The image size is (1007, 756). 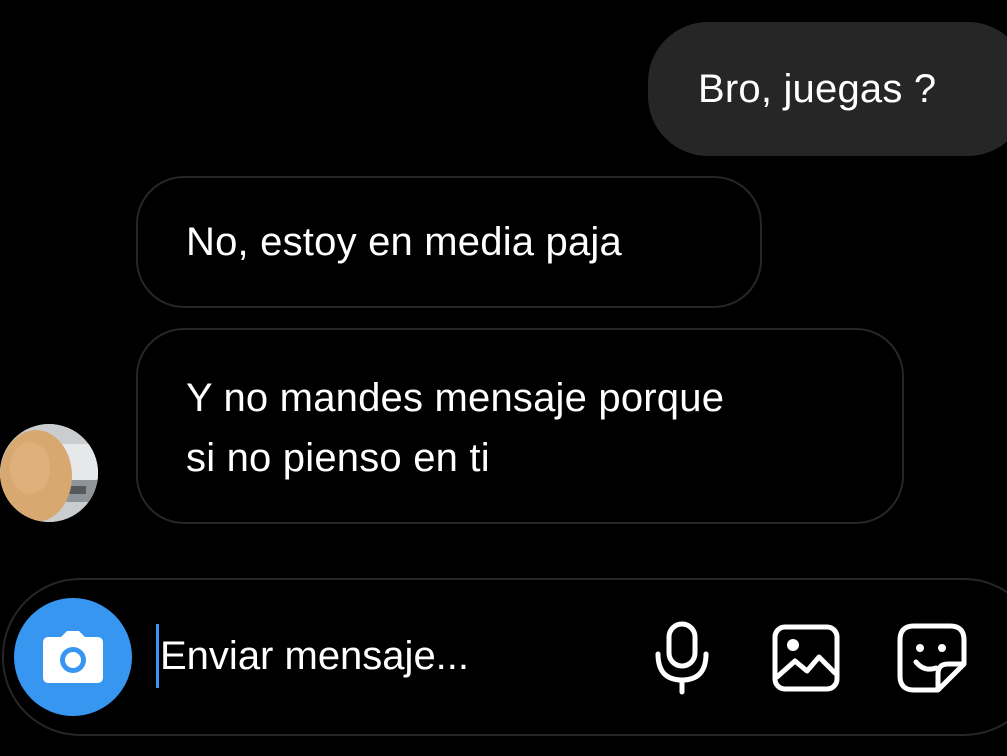 I want to click on avatar-image, so click(x=49, y=473).